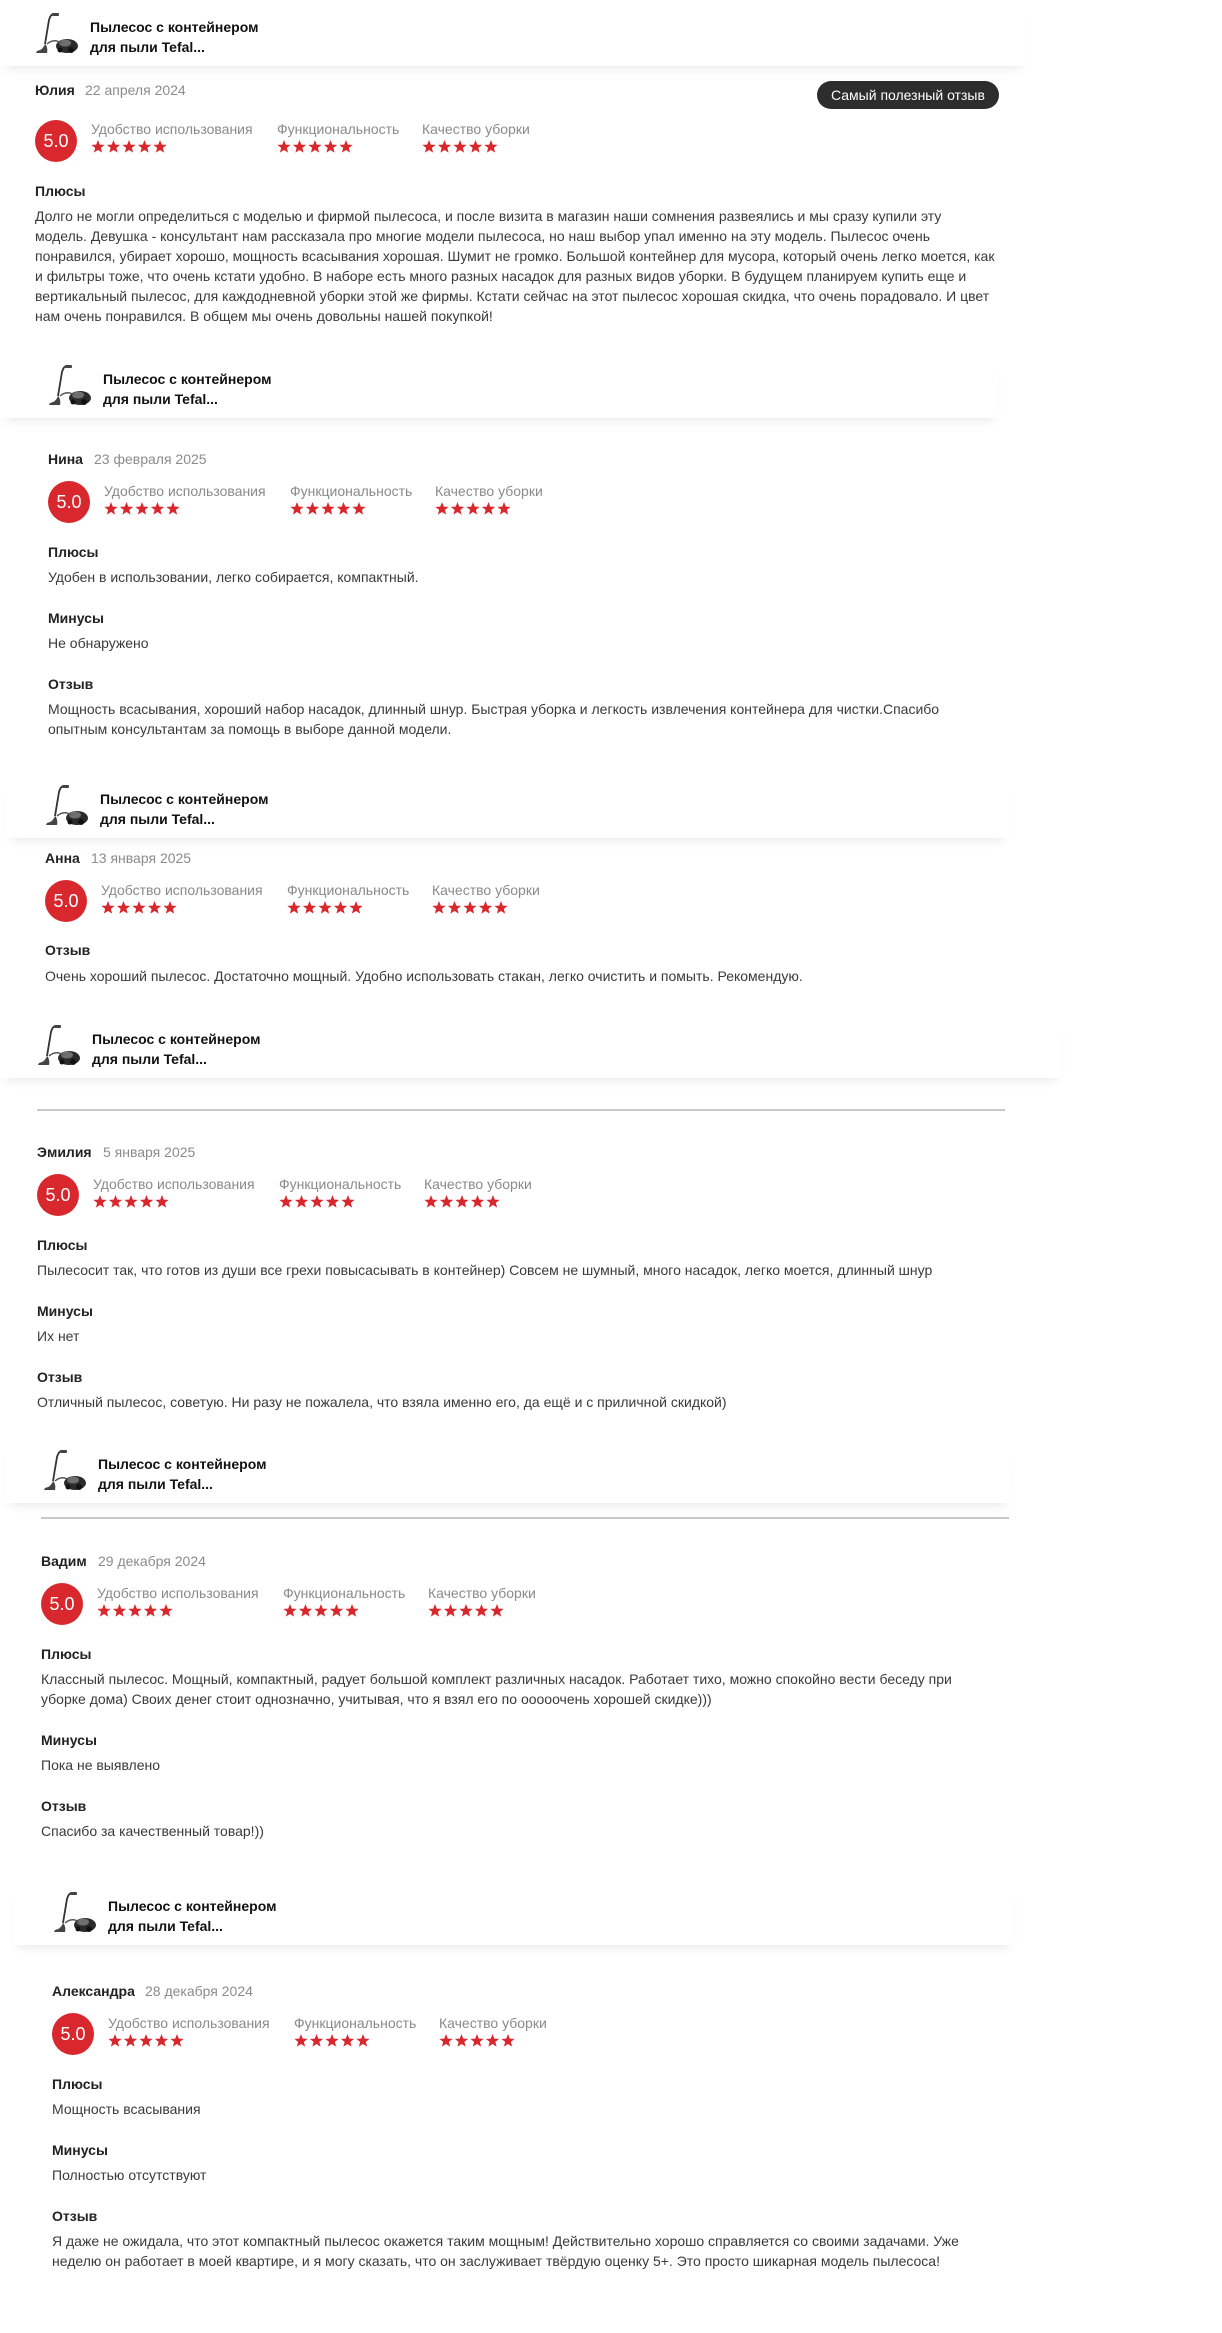 Image resolution: width=1222 pixels, height=2333 pixels. I want to click on cons-text: Полностью отсутствуют, so click(129, 2175).